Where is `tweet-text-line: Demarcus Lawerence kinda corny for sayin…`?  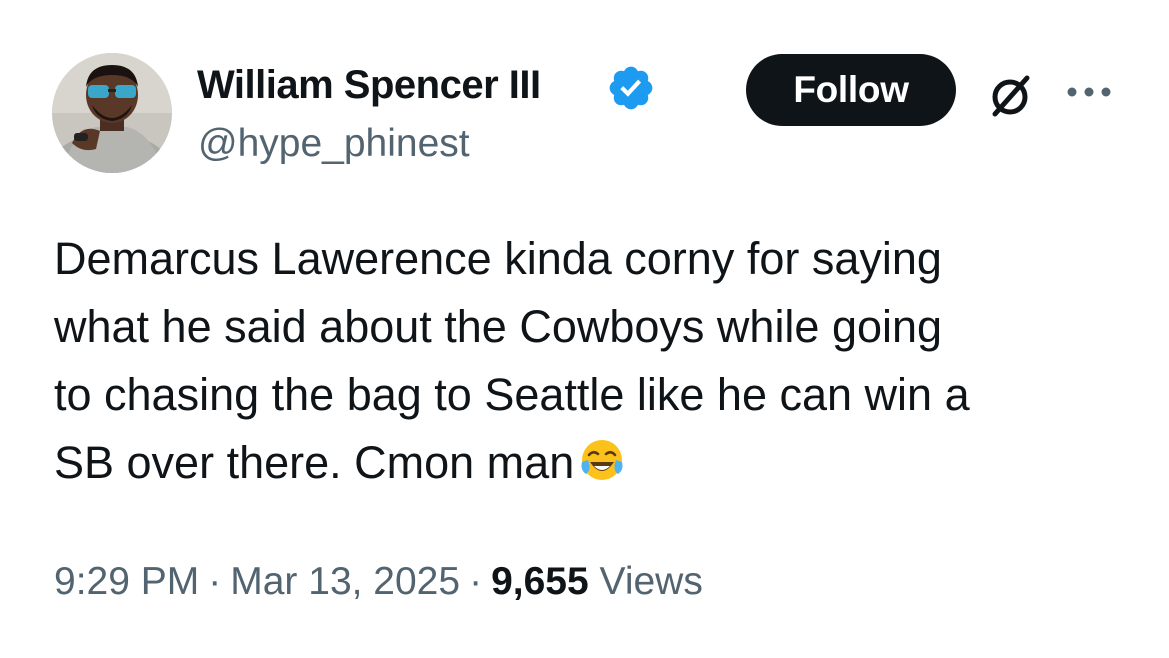
tweet-text-line: Demarcus Lawerence kinda corny for sayin… is located at coordinates (498, 258).